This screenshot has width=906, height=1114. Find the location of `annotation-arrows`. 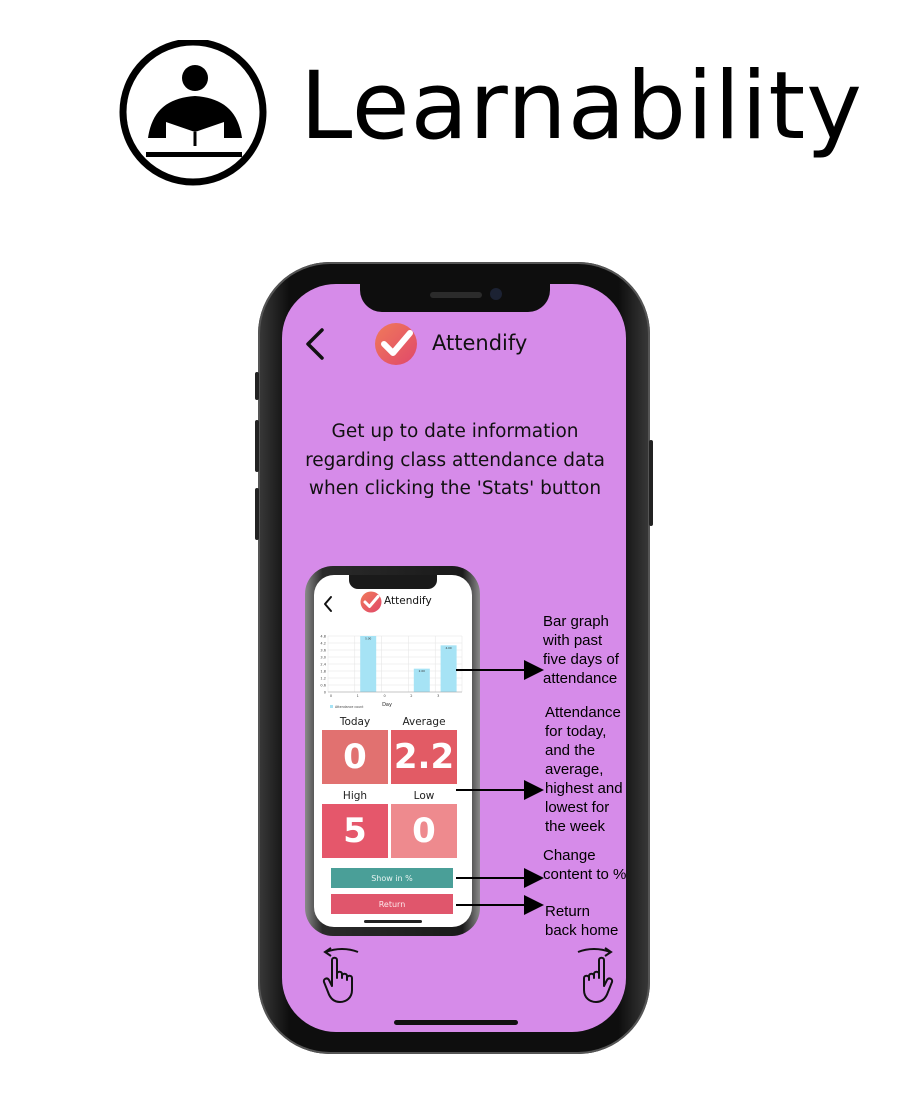

annotation-arrows is located at coordinates (500, 787).